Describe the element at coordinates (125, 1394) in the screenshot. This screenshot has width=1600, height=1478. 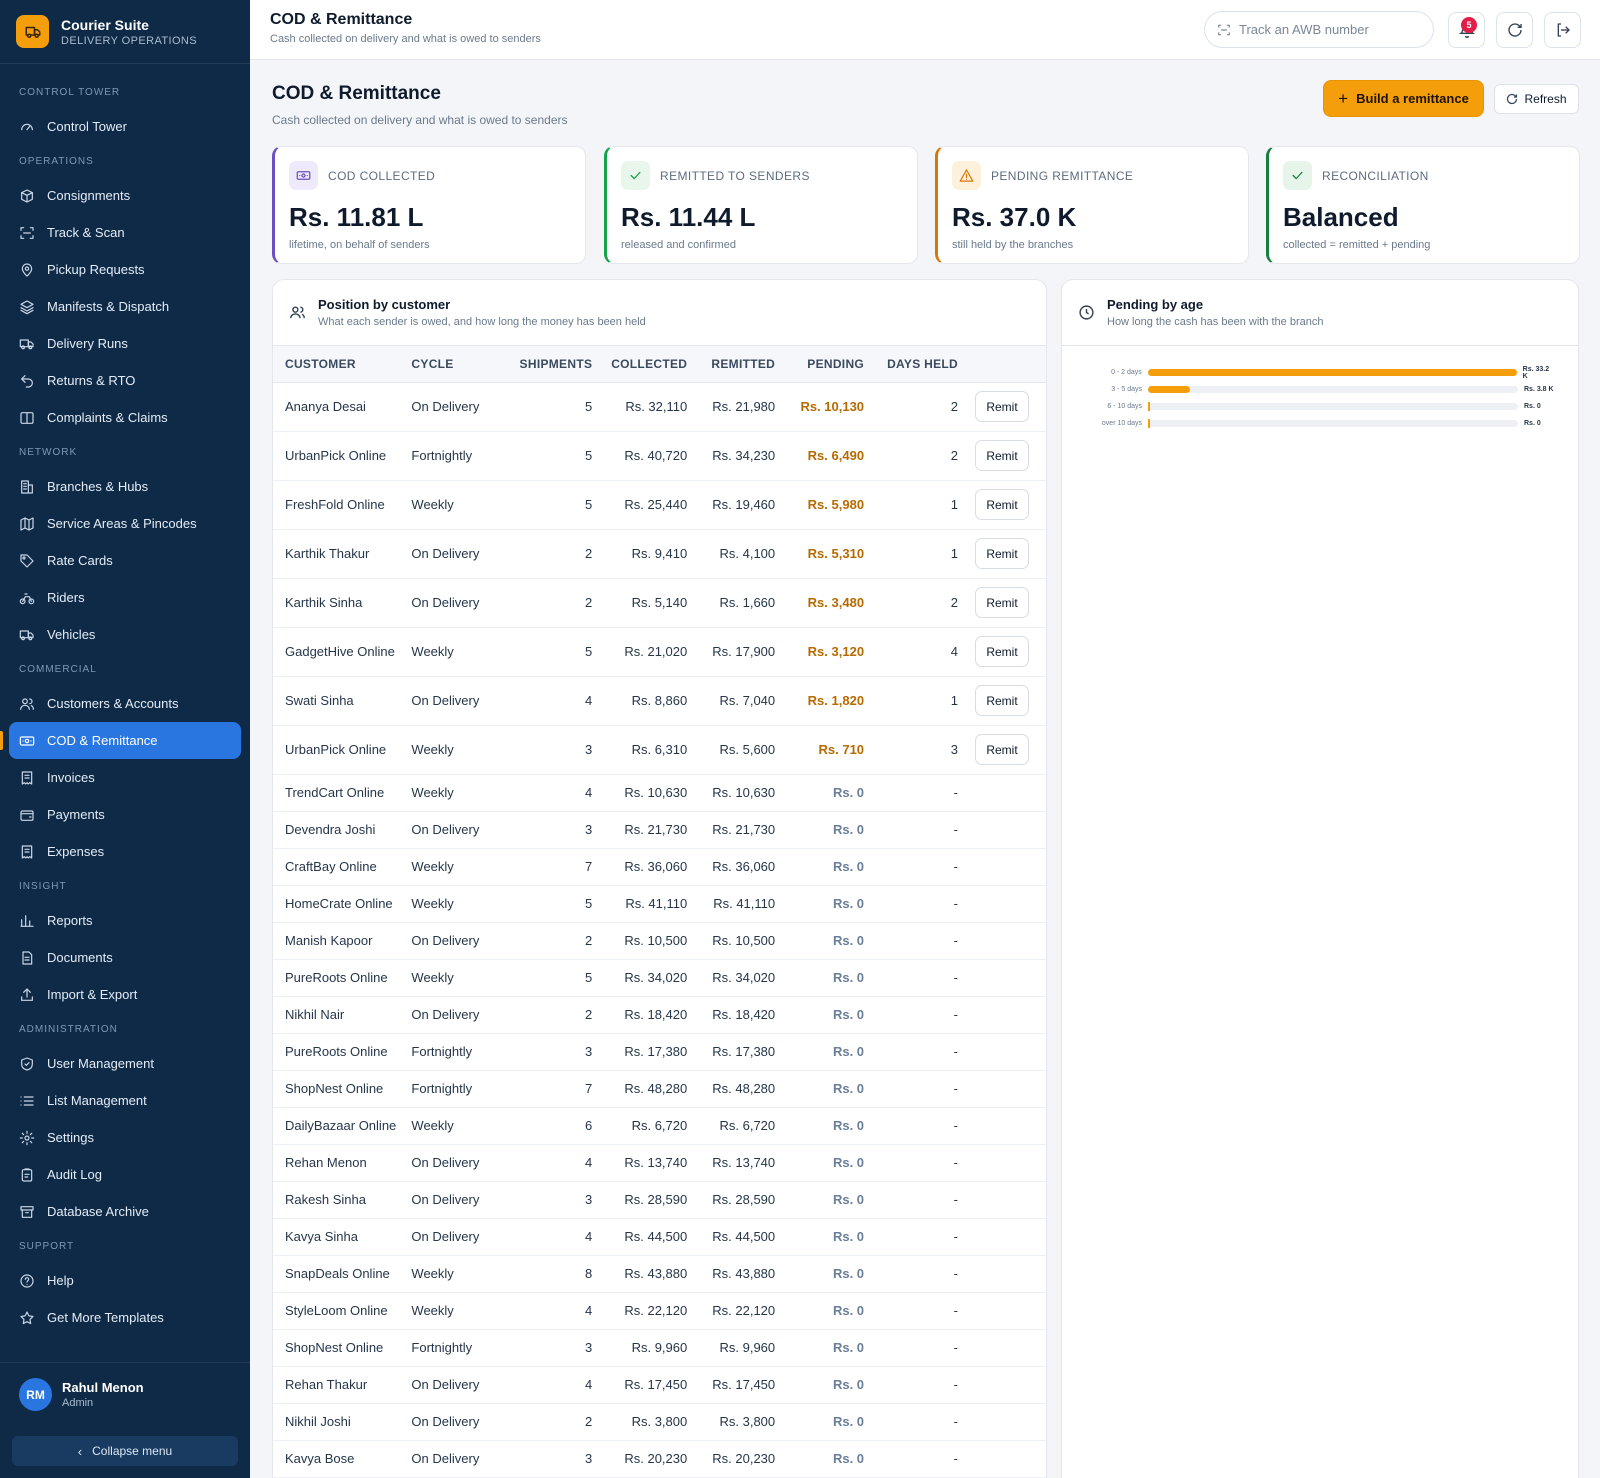
I see `user-profile: RM Rahul Menon Admin` at that location.